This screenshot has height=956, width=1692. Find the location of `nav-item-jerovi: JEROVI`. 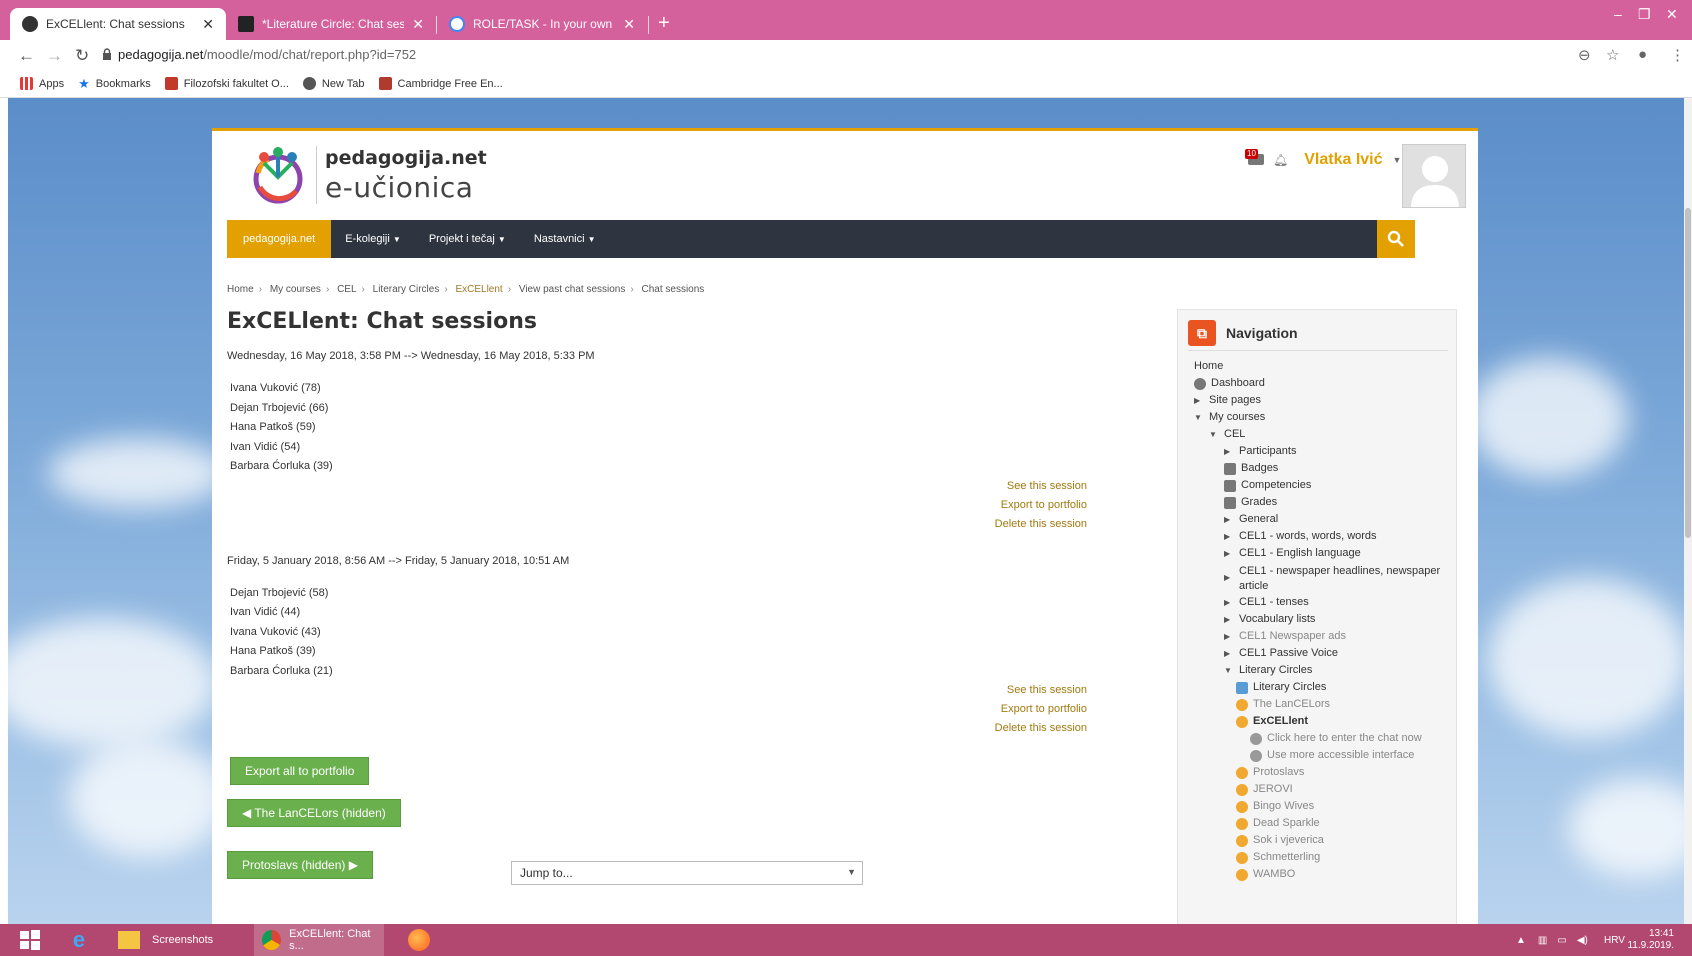

nav-item-jerovi: JEROVI is located at coordinates (1264, 789).